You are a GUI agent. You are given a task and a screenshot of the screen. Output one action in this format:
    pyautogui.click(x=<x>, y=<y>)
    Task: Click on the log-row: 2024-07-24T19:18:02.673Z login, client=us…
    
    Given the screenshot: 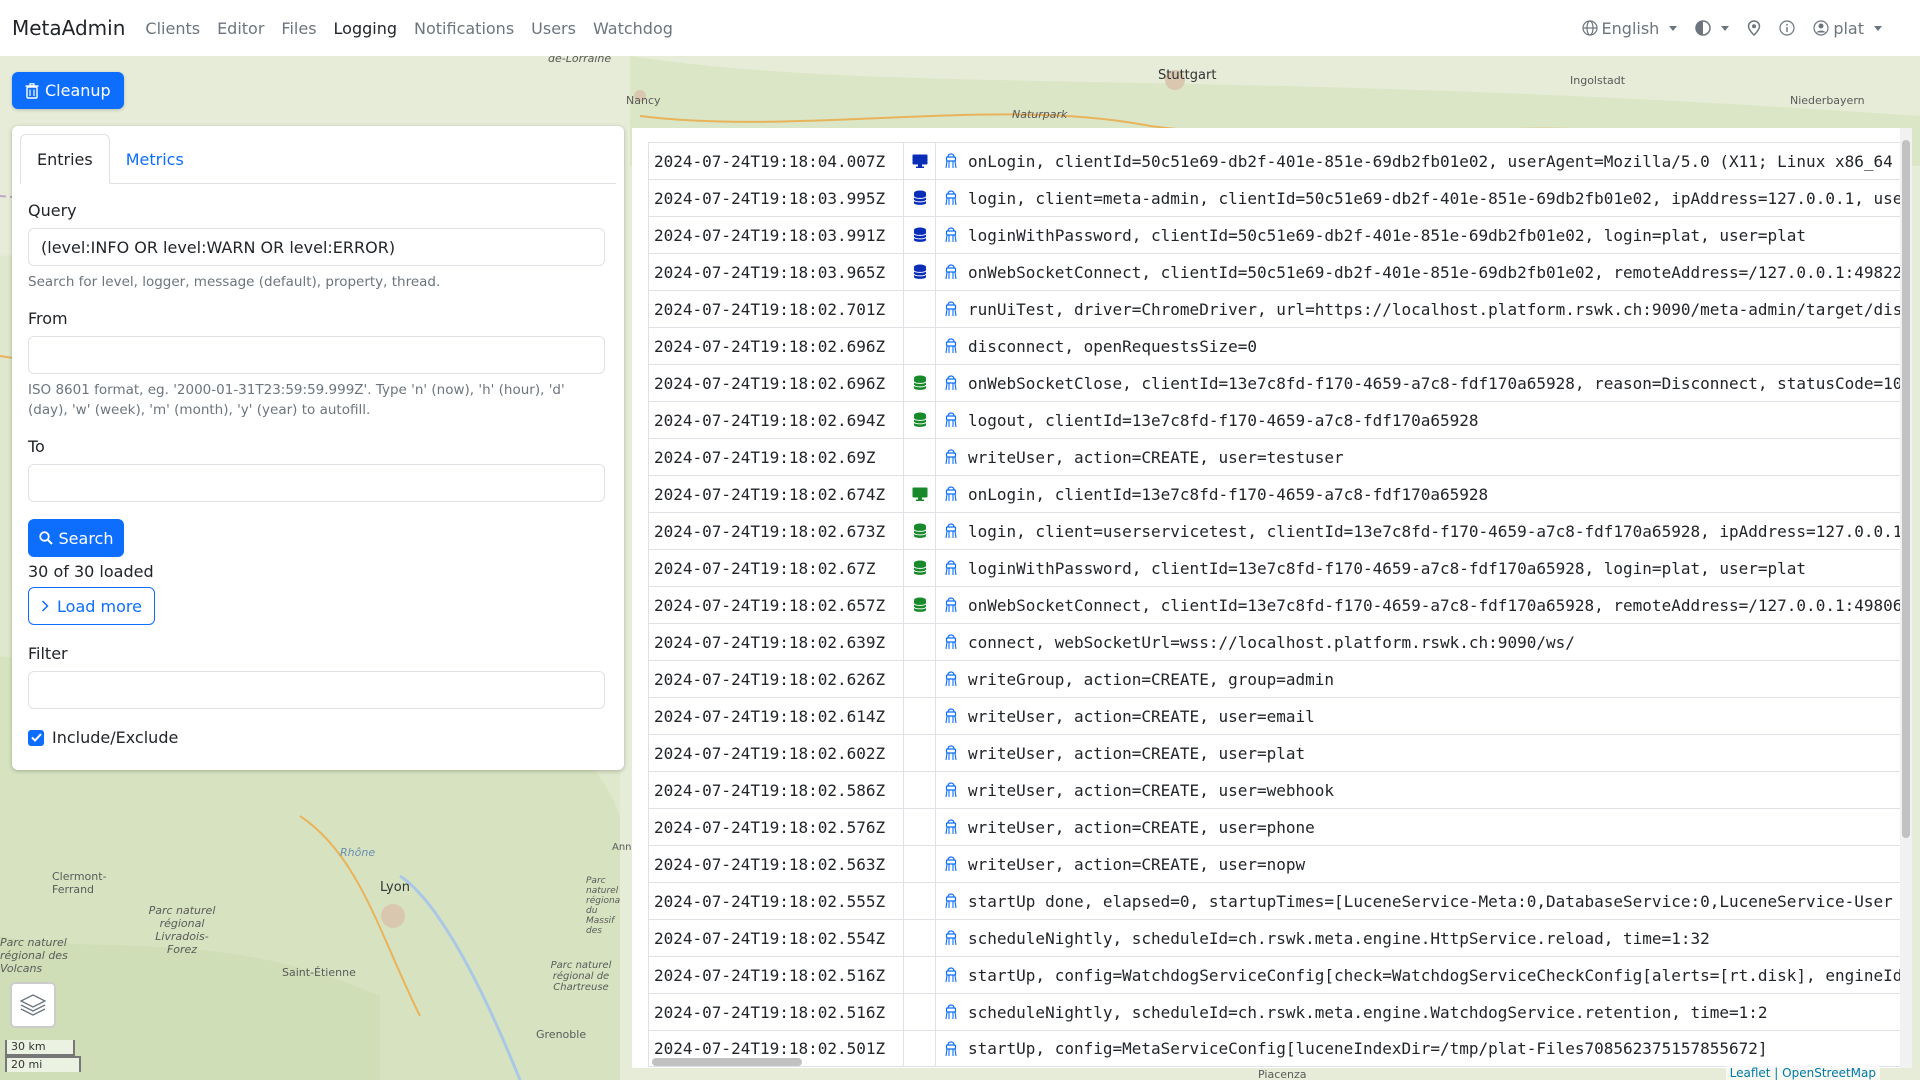 What is the action you would take?
    pyautogui.click(x=1279, y=530)
    